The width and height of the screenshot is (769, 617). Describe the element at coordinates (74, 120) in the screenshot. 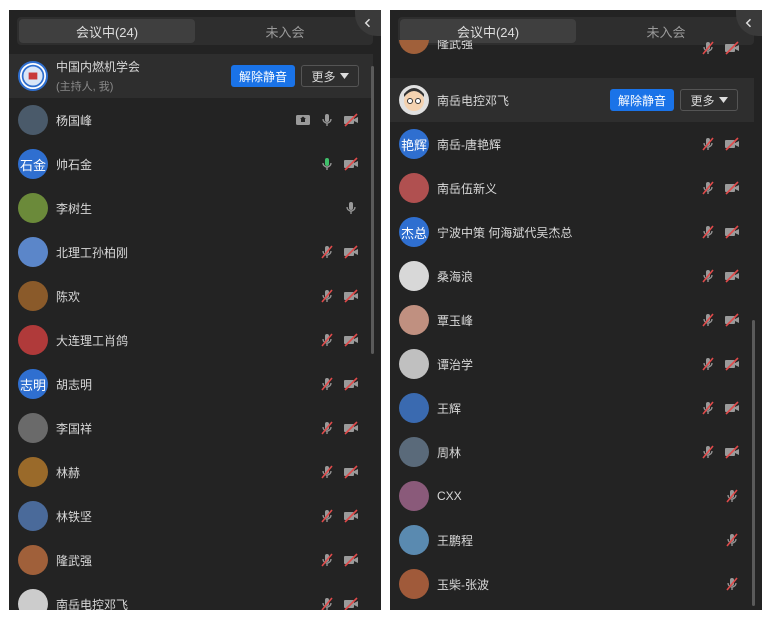

I see `participant-name: 杨国峰` at that location.